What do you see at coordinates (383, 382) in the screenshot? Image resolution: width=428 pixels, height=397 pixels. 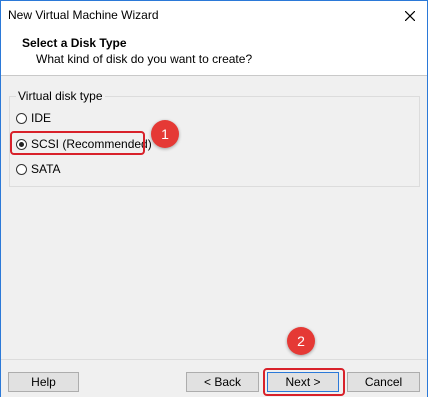 I see `cancel-button: Cancel` at bounding box center [383, 382].